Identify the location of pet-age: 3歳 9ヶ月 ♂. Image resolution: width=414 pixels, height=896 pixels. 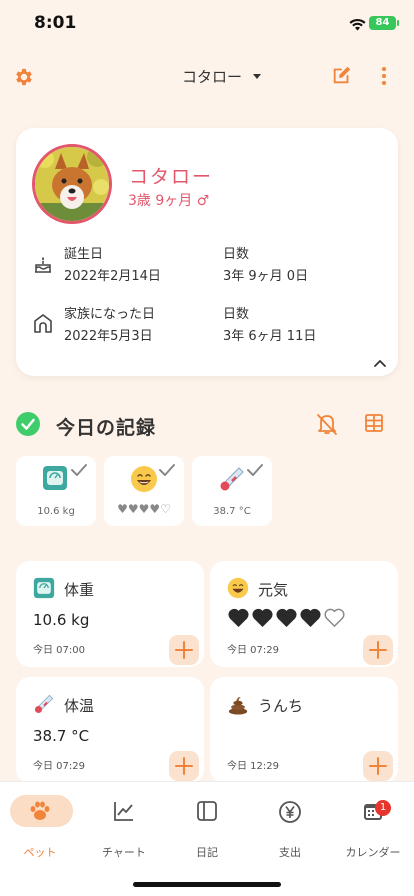
(169, 201).